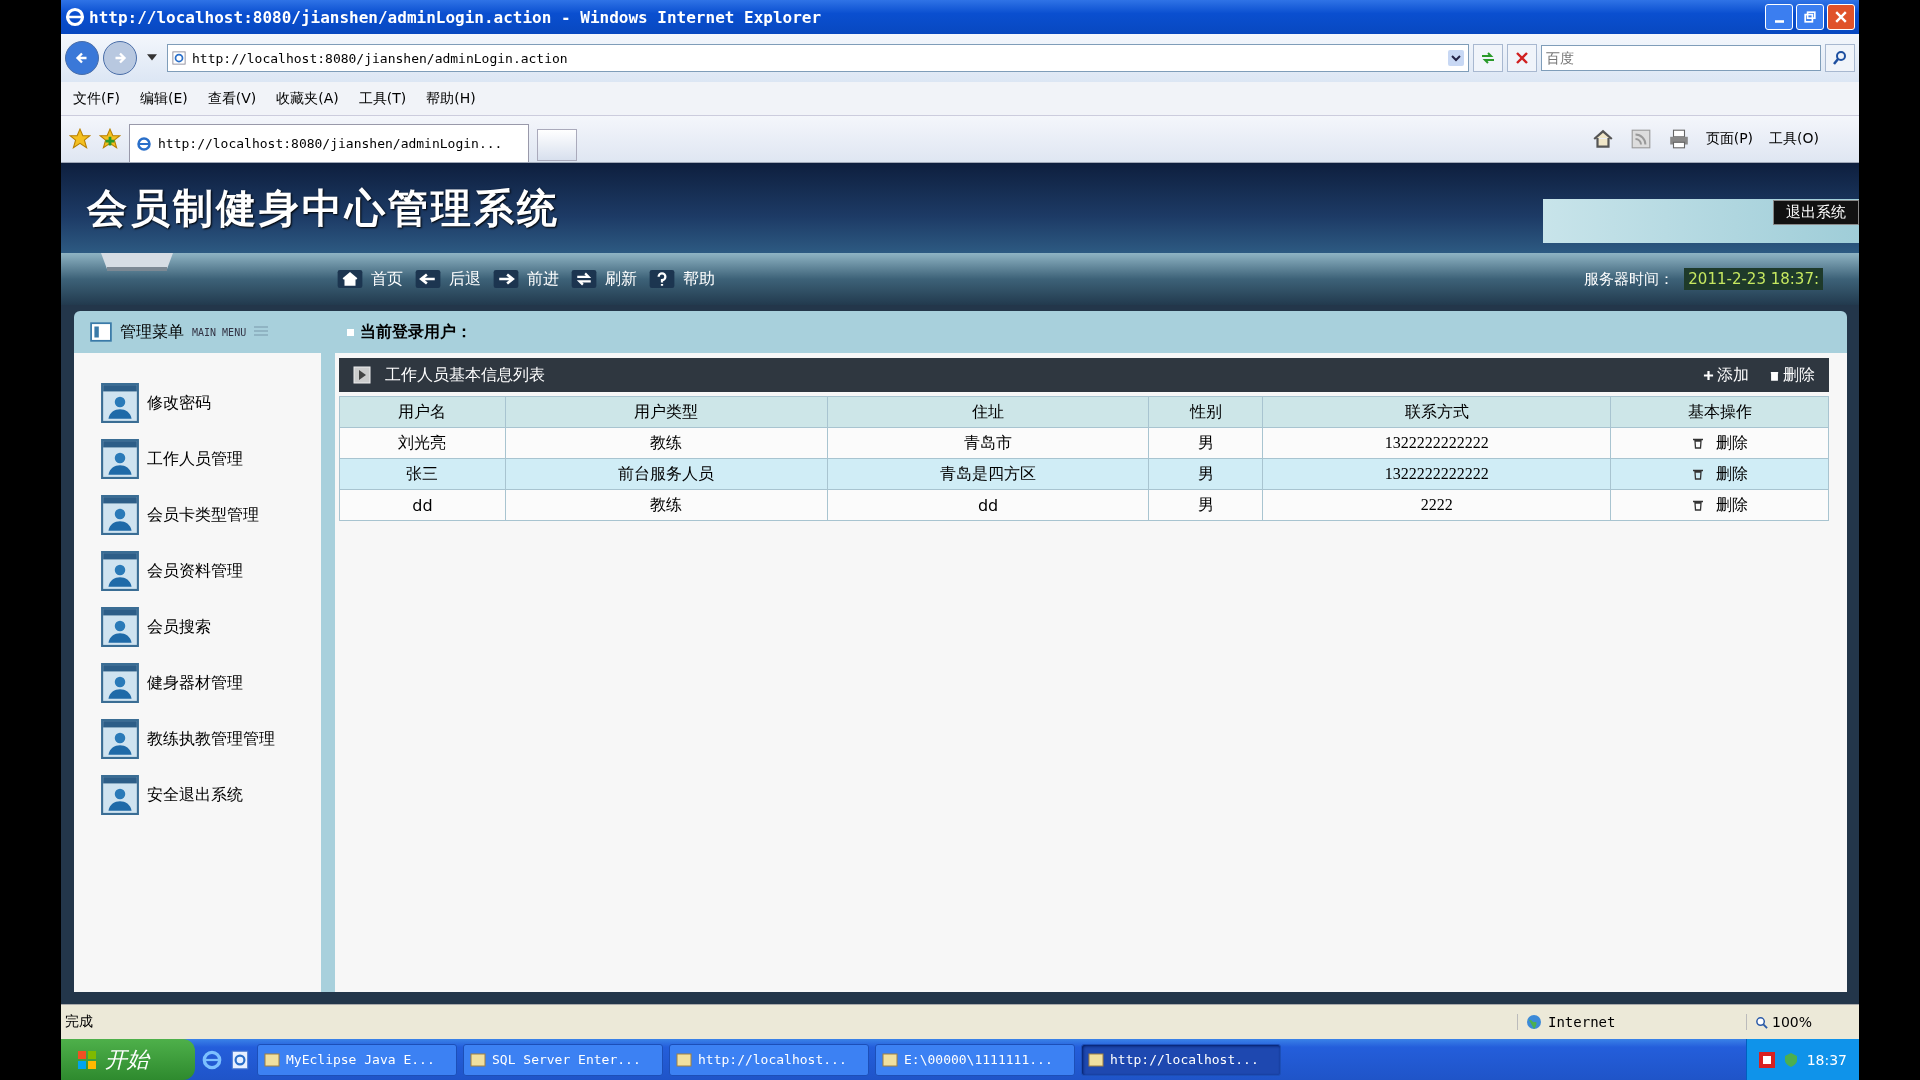 The image size is (1920, 1080). What do you see at coordinates (1681, 58) in the screenshot?
I see `search-field: 百度` at bounding box center [1681, 58].